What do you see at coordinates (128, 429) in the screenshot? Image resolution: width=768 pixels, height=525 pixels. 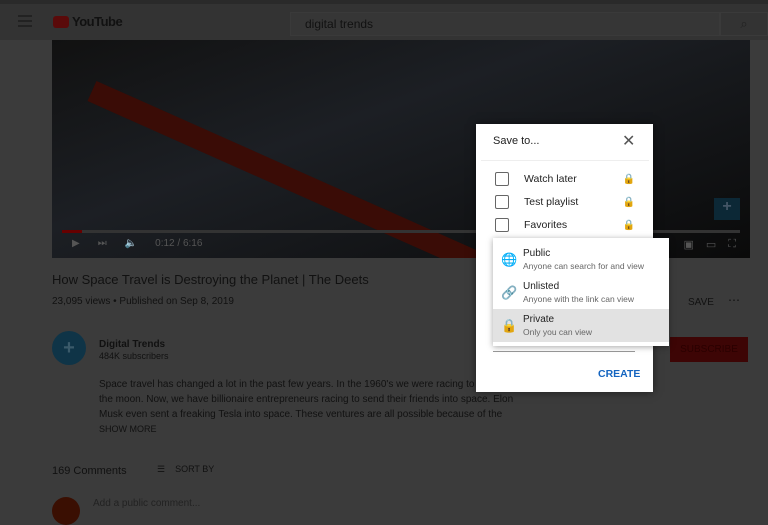 I see `show-more-button: SHOW MORE` at bounding box center [128, 429].